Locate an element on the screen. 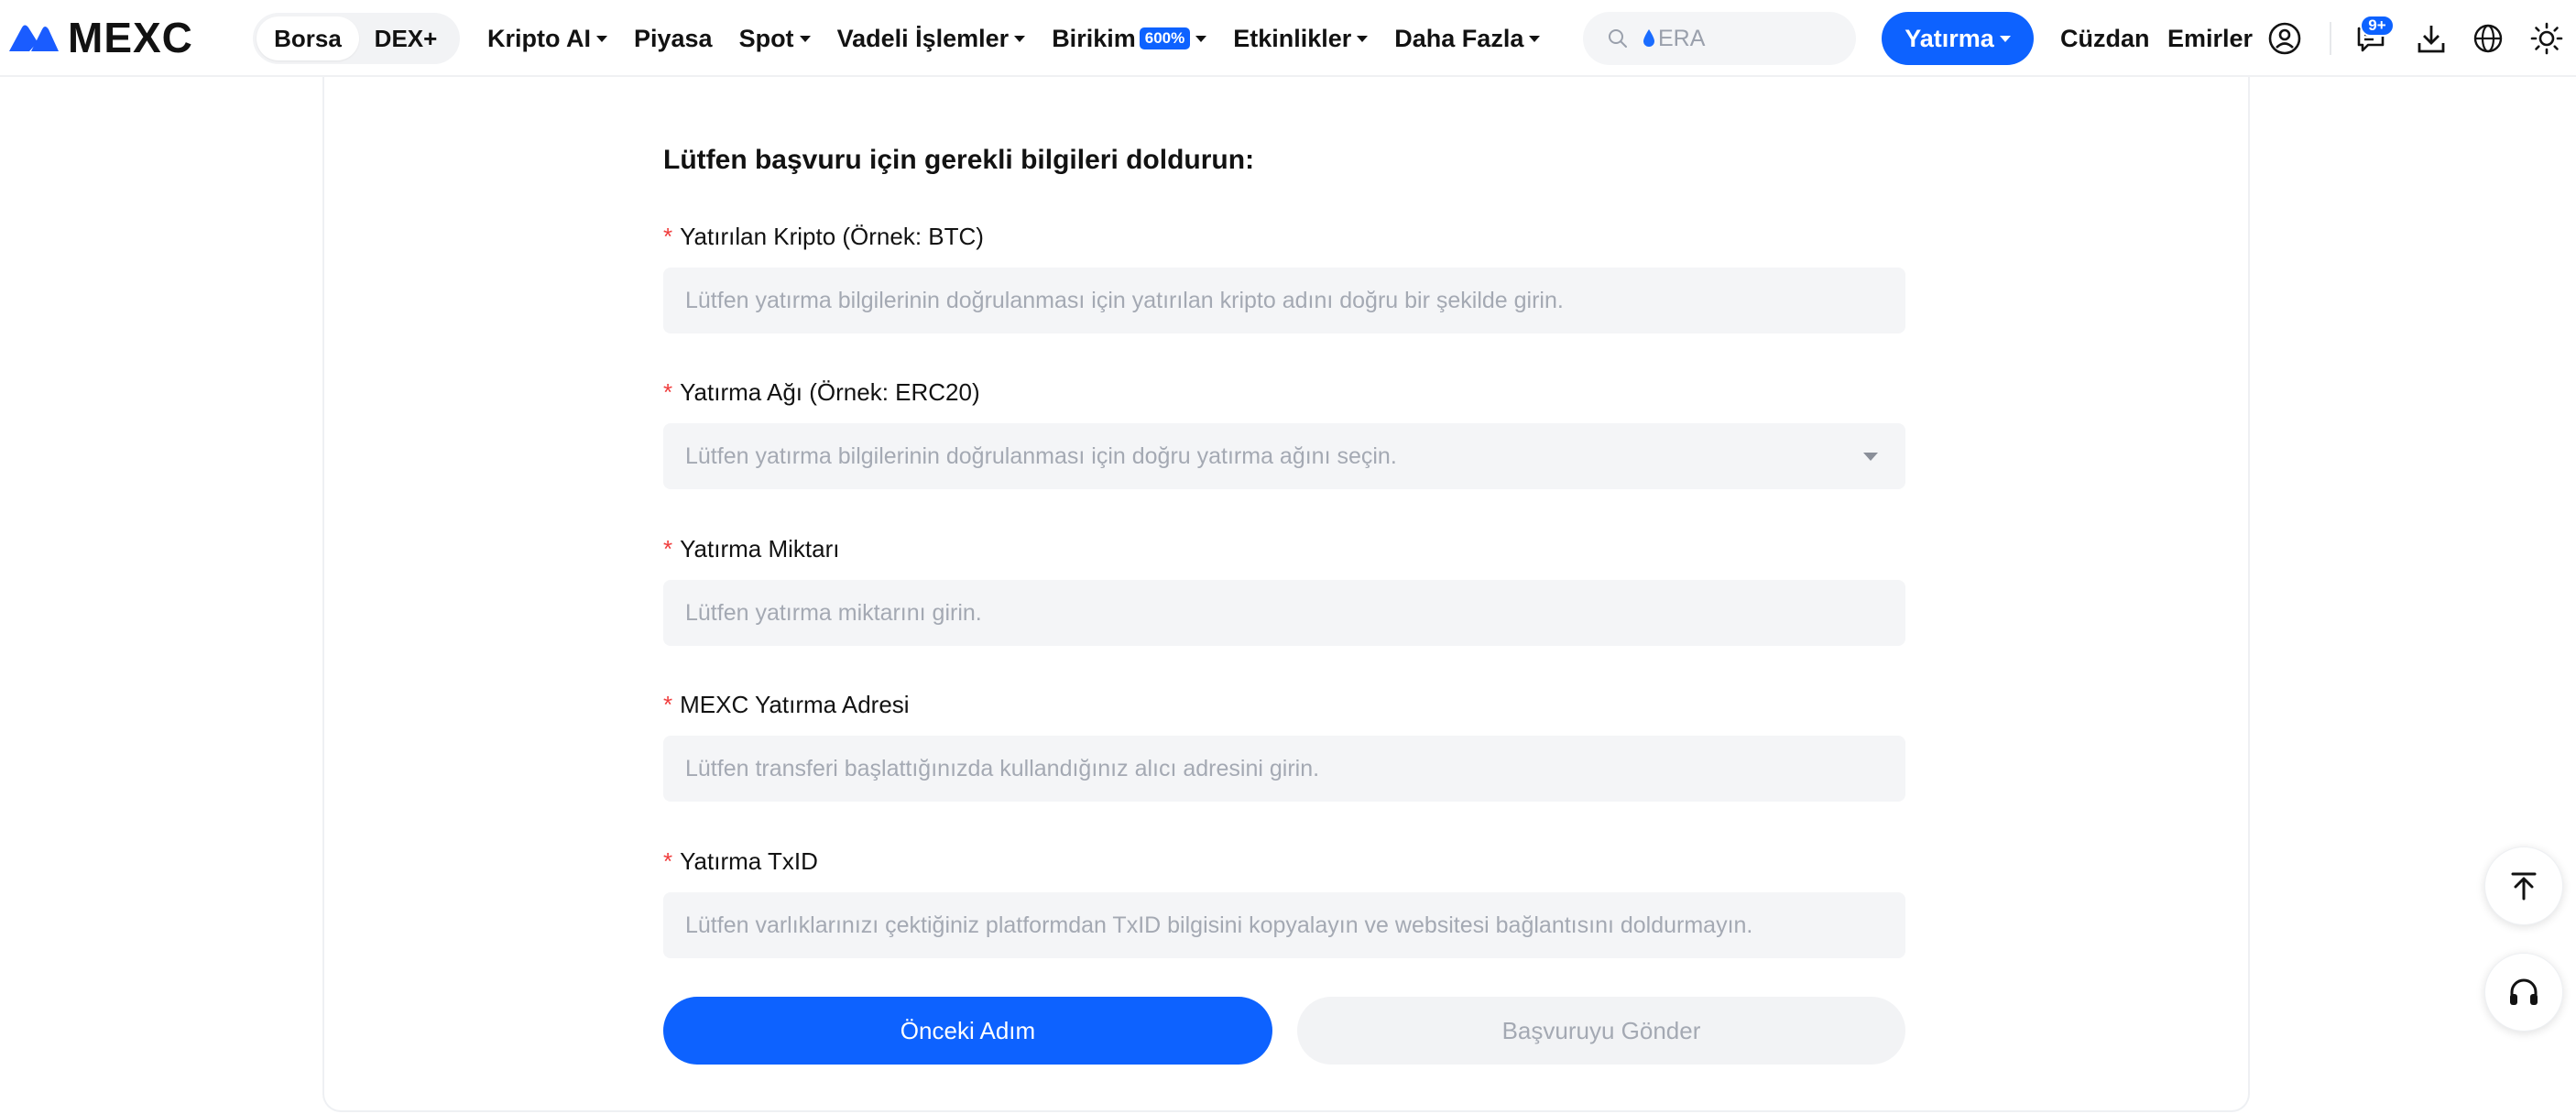  orders-link: Emirler is located at coordinates (2210, 38).